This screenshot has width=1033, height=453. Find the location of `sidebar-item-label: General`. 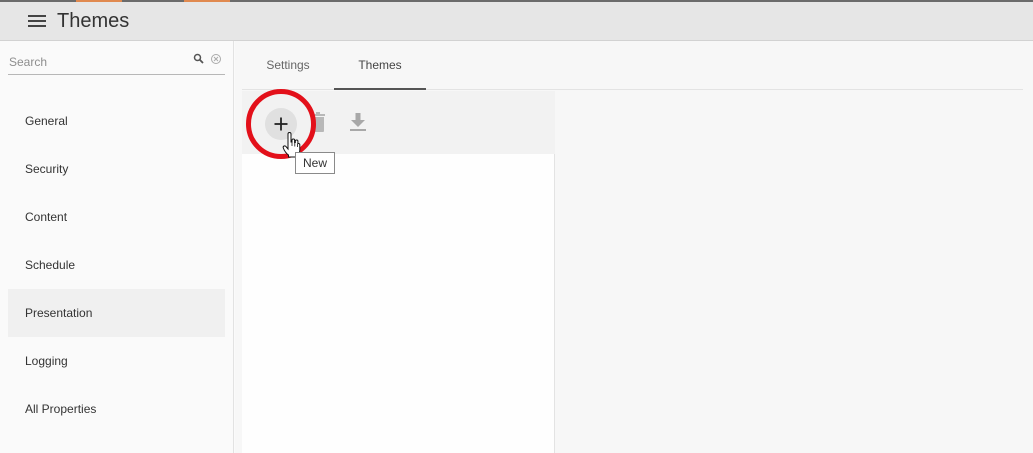

sidebar-item-label: General is located at coordinates (46, 121).